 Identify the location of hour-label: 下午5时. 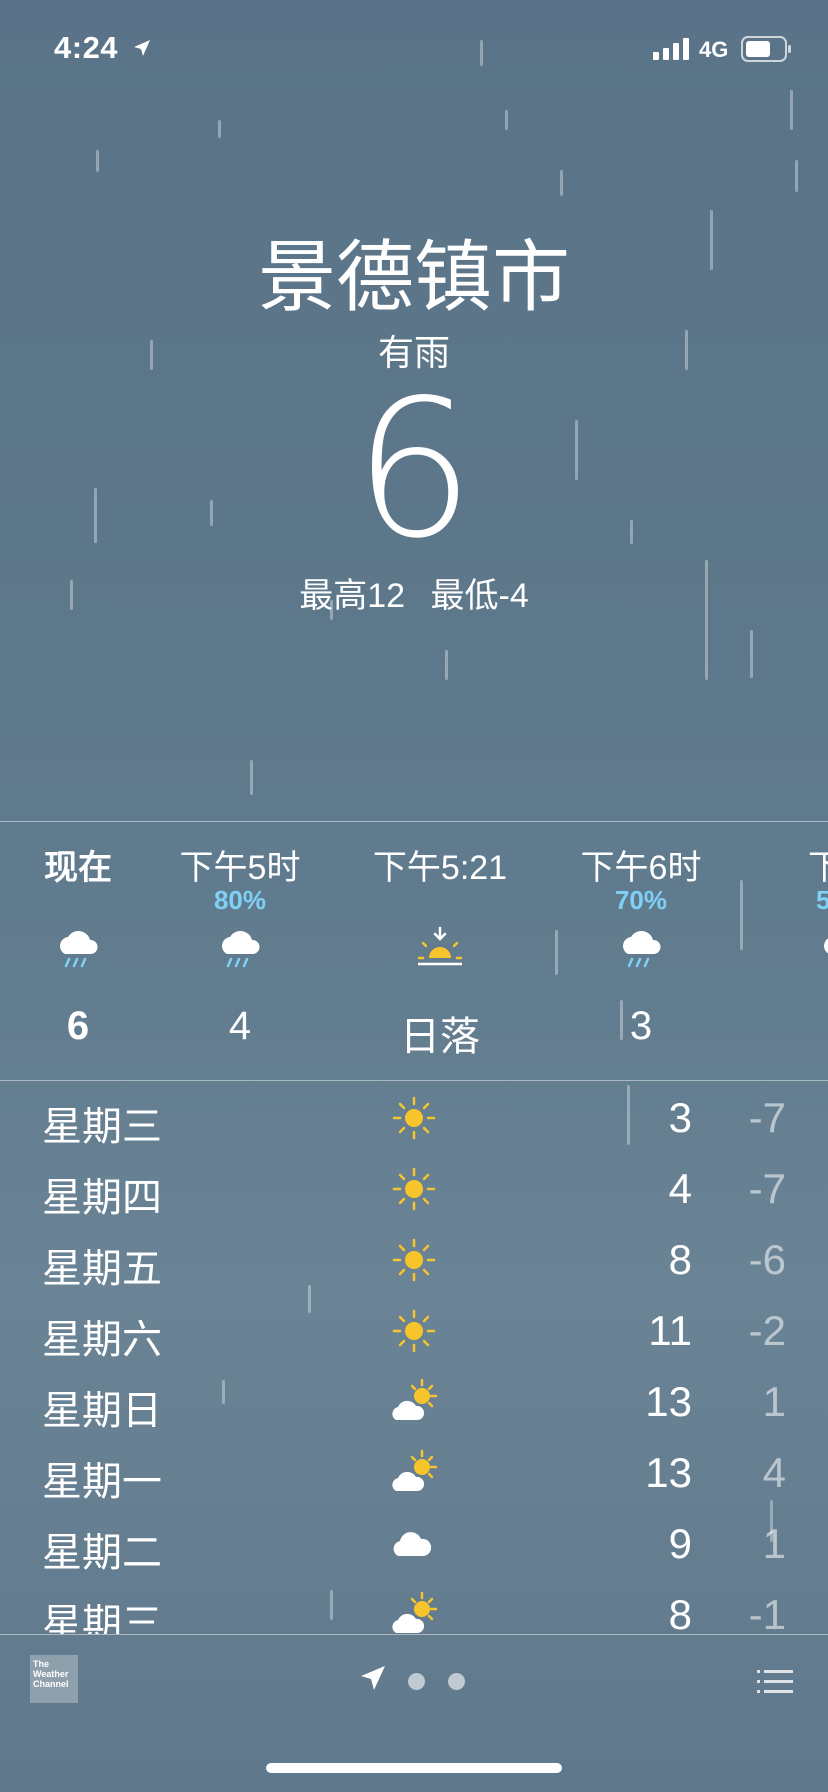
(240, 868).